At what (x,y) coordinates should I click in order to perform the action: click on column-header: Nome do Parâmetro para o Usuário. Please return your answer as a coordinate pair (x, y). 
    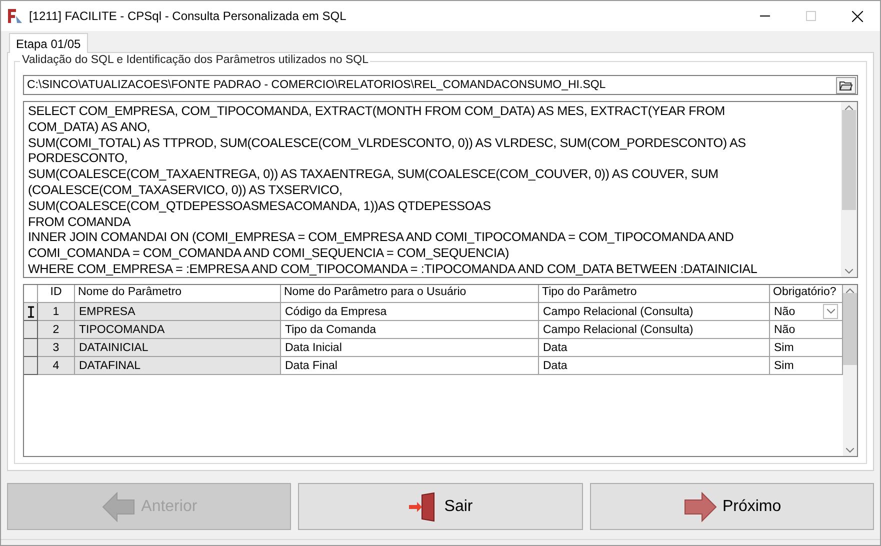
    Looking at the image, I should click on (410, 294).